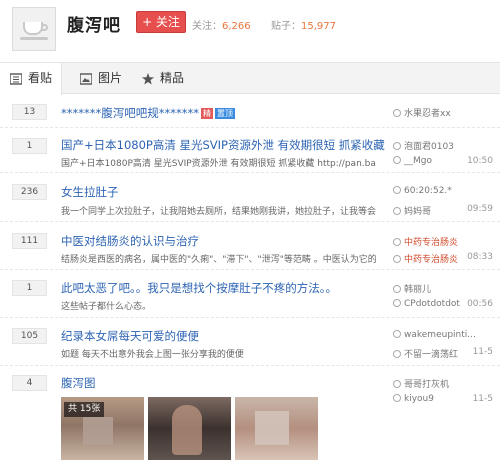  What do you see at coordinates (264, 24) in the screenshot?
I see `forum-stats: 关注：6,266 贴子：15,977` at bounding box center [264, 24].